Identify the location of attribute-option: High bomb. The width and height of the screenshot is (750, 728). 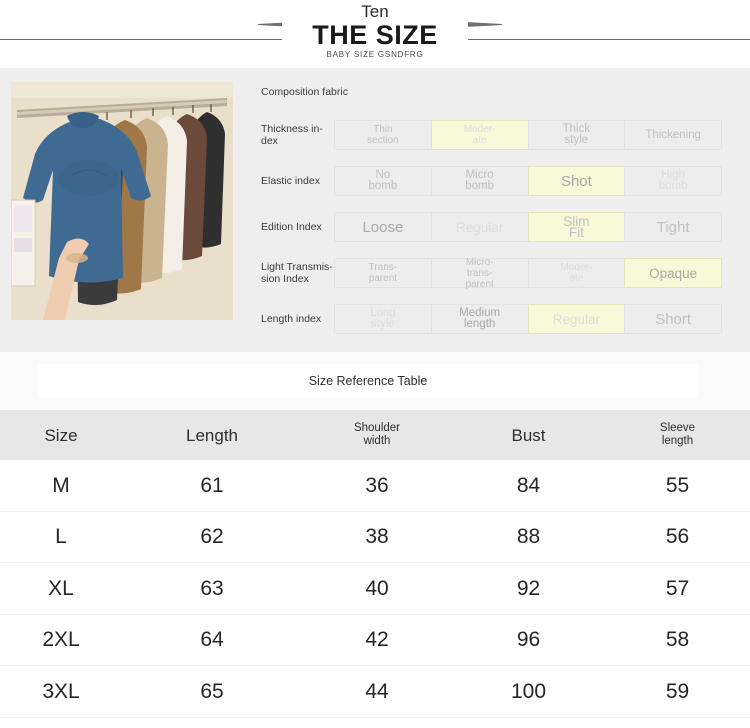
(673, 181).